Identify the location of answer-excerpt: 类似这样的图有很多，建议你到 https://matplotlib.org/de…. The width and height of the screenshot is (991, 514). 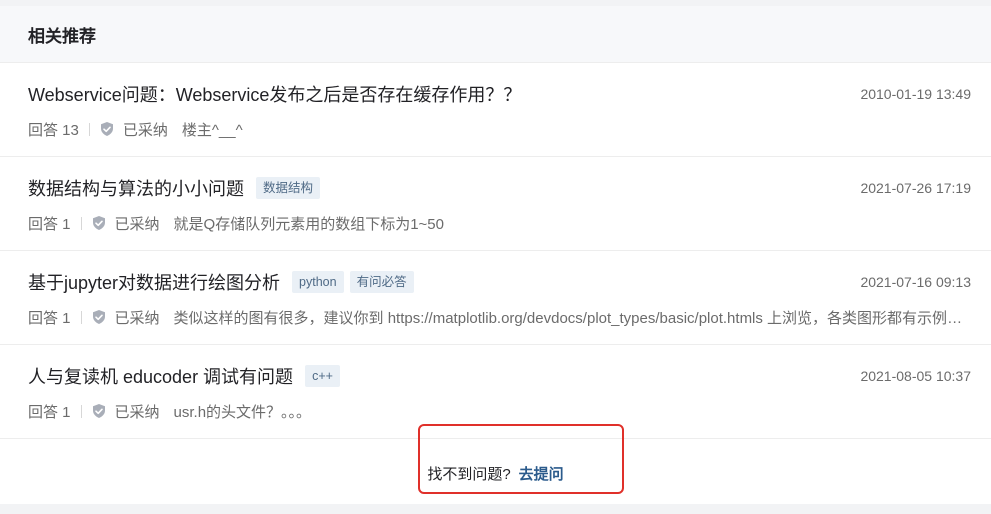
(572, 318).